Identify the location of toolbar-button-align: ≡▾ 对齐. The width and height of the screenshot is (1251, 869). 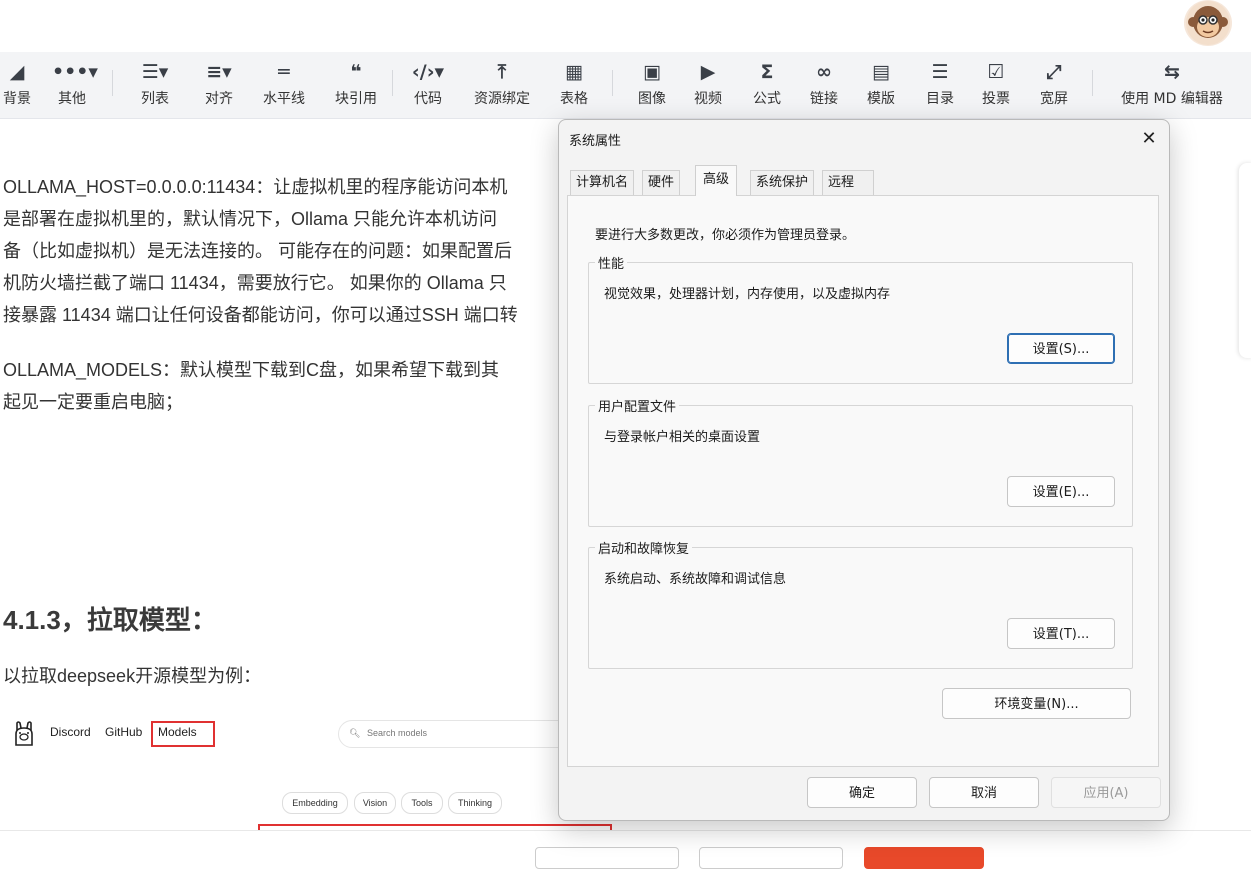
(219, 84).